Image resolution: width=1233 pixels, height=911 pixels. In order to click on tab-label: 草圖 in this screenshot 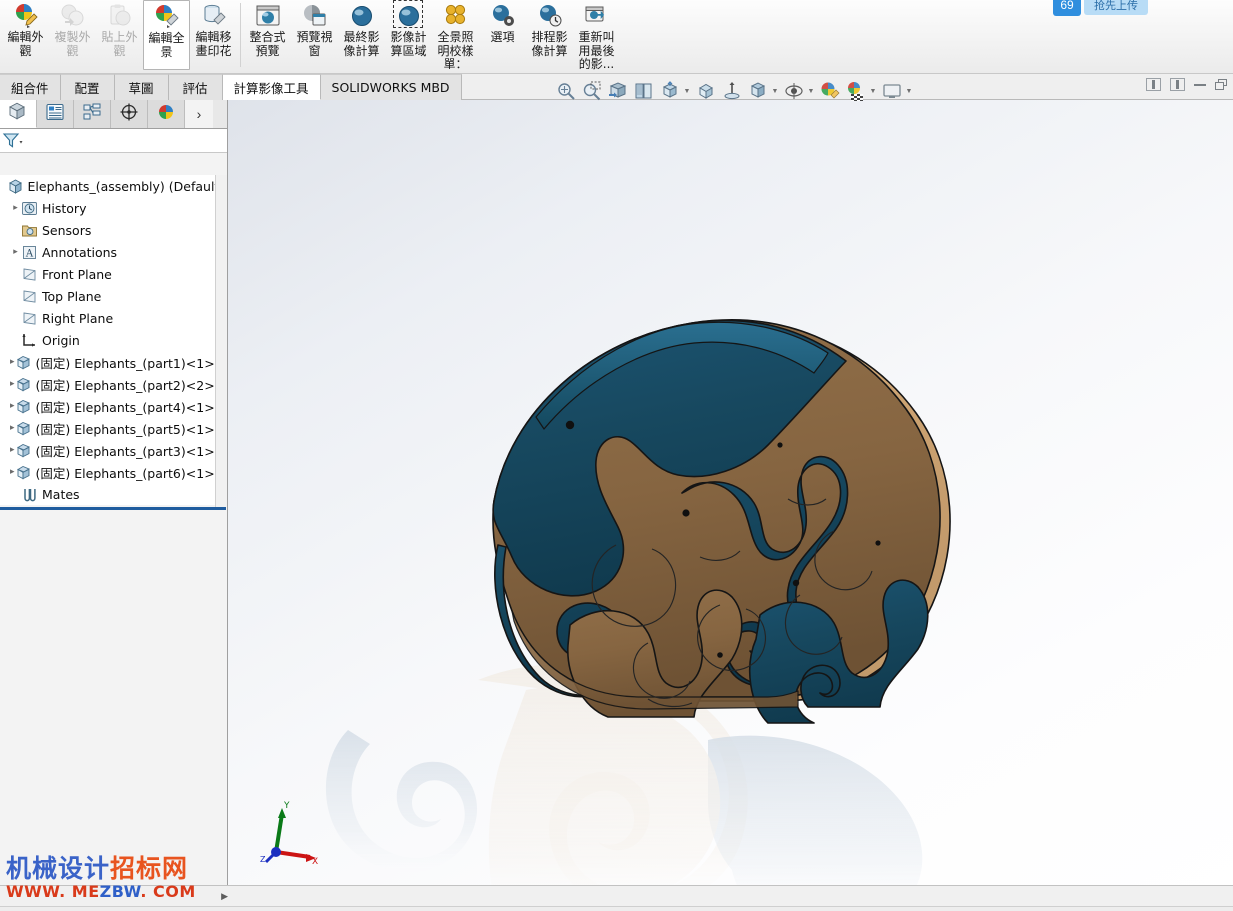, I will do `click(141, 88)`.